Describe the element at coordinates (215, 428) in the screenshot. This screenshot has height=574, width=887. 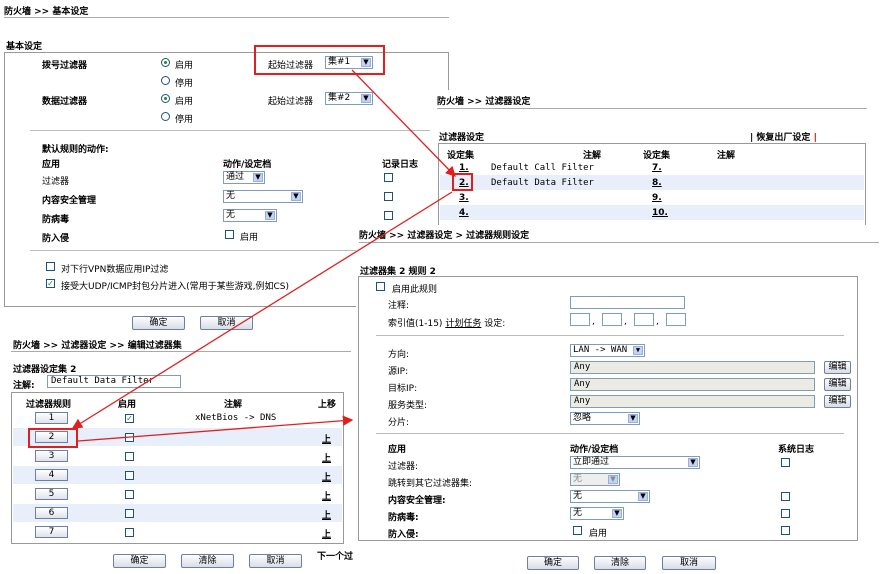
I see `arrow-rule-to-setup` at that location.